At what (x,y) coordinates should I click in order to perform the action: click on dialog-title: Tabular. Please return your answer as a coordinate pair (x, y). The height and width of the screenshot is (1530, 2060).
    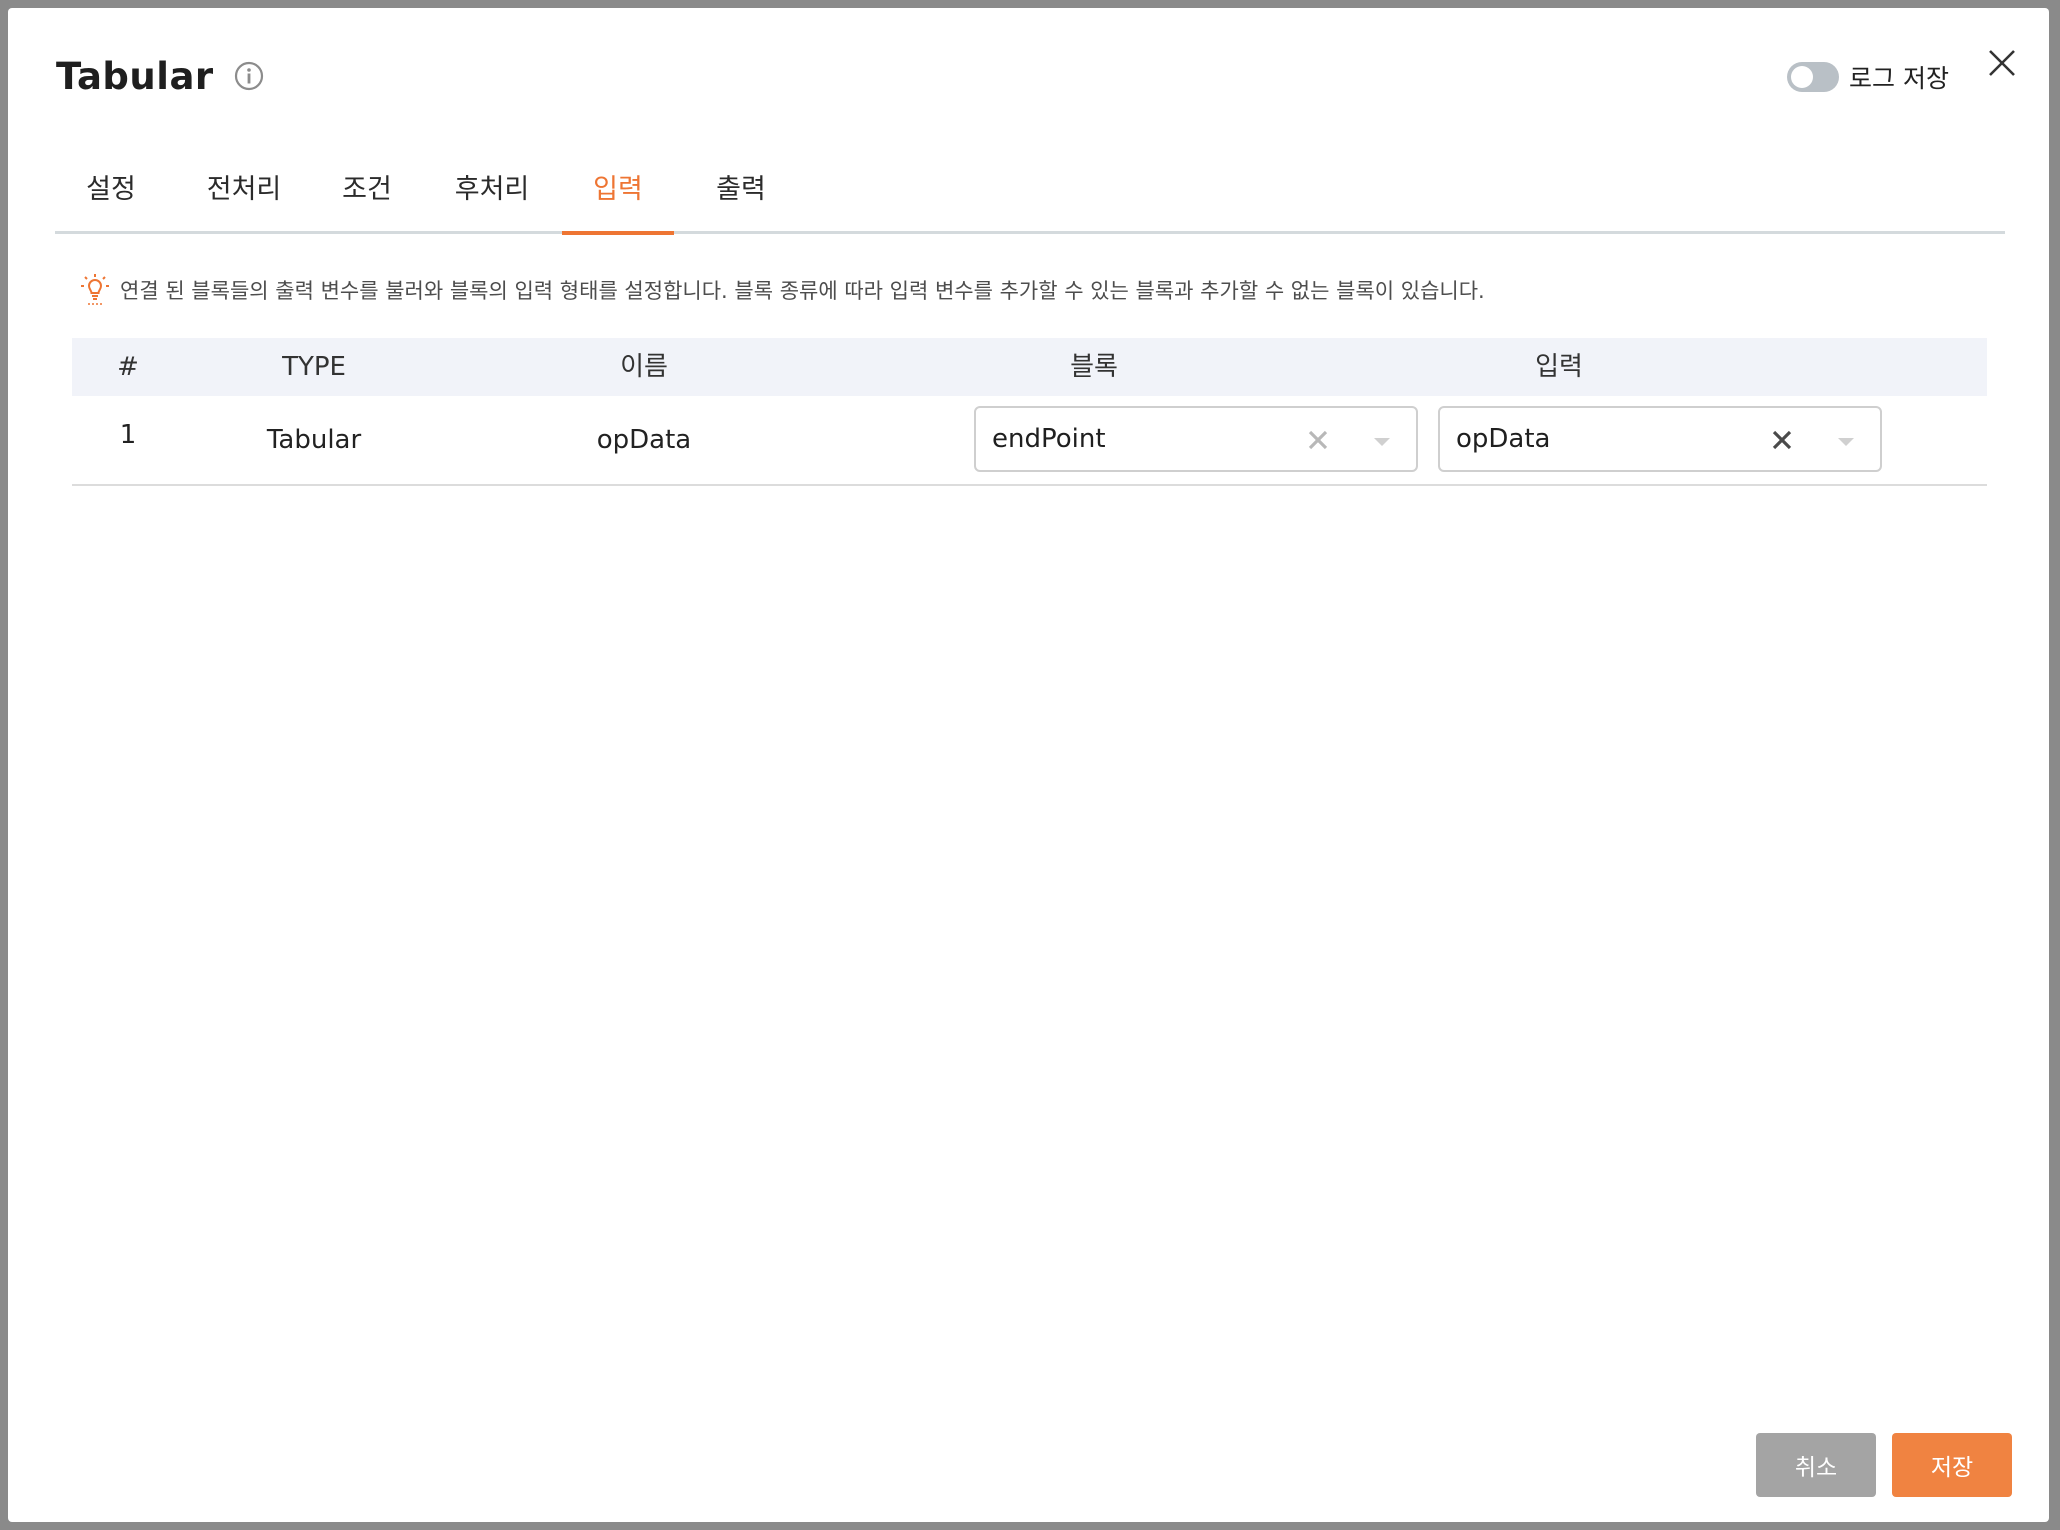
    Looking at the image, I should click on (135, 76).